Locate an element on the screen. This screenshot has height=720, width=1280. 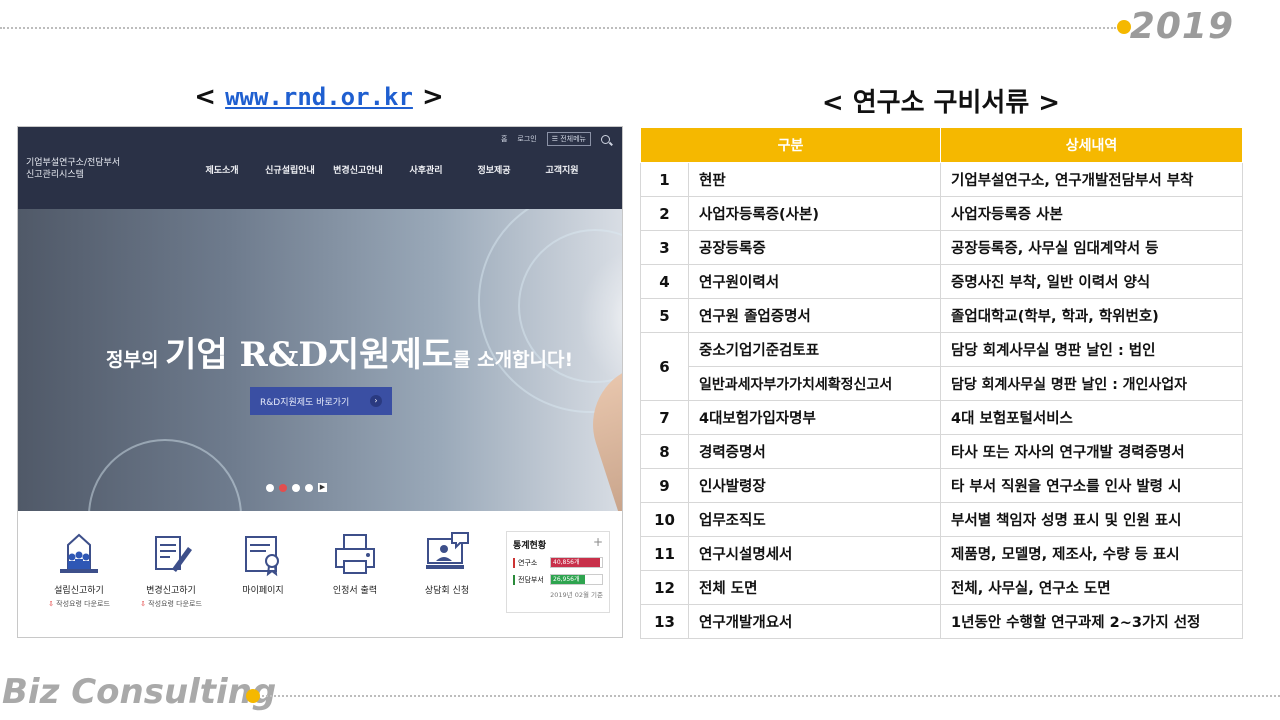
table-row: 12 전체 도면 전체, 사무실, 연구소 도면 is located at coordinates (942, 587).